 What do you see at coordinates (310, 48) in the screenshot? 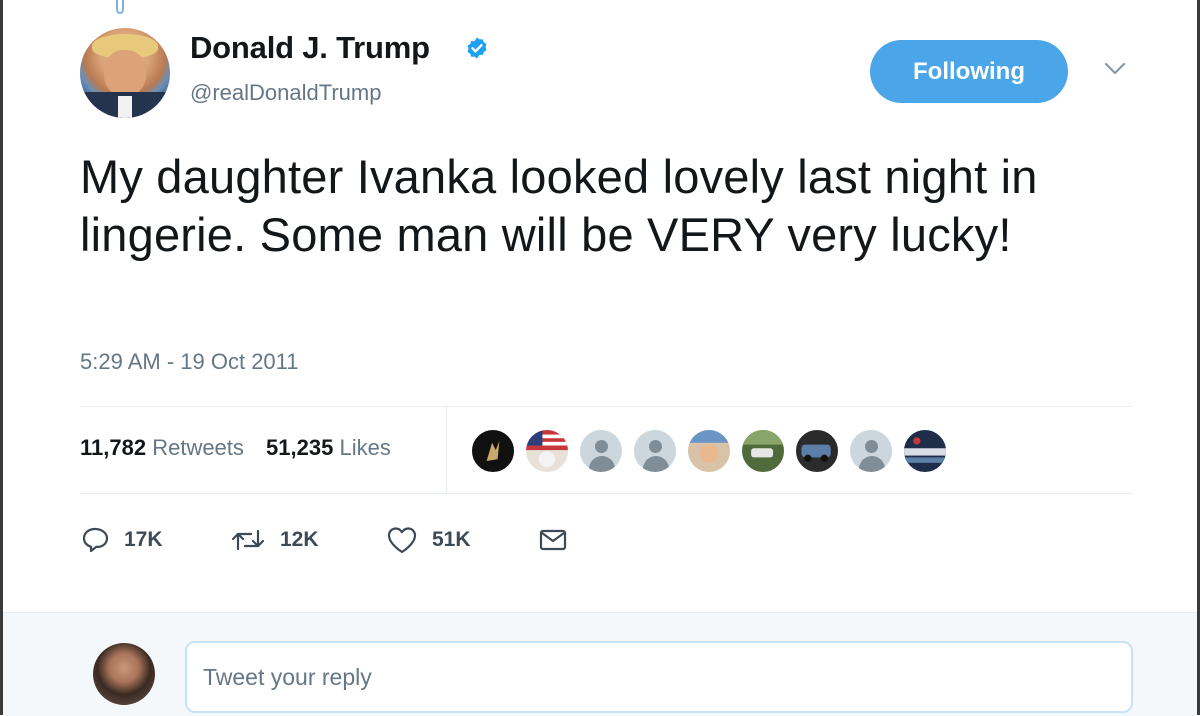
I see `author-name: Donald J. Trump` at bounding box center [310, 48].